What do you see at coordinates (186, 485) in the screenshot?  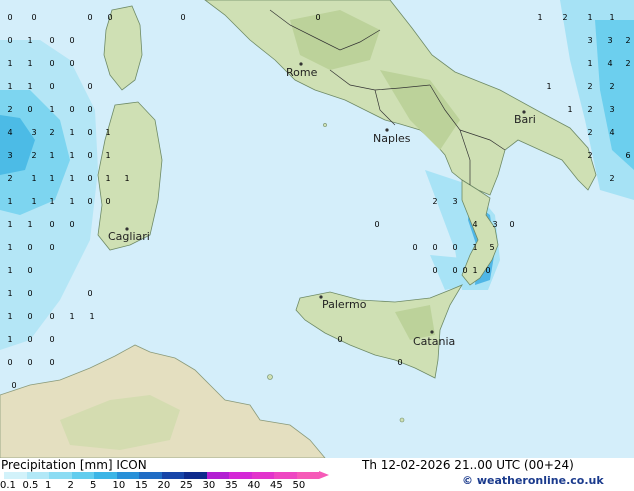 I see `scale-label: 25` at bounding box center [186, 485].